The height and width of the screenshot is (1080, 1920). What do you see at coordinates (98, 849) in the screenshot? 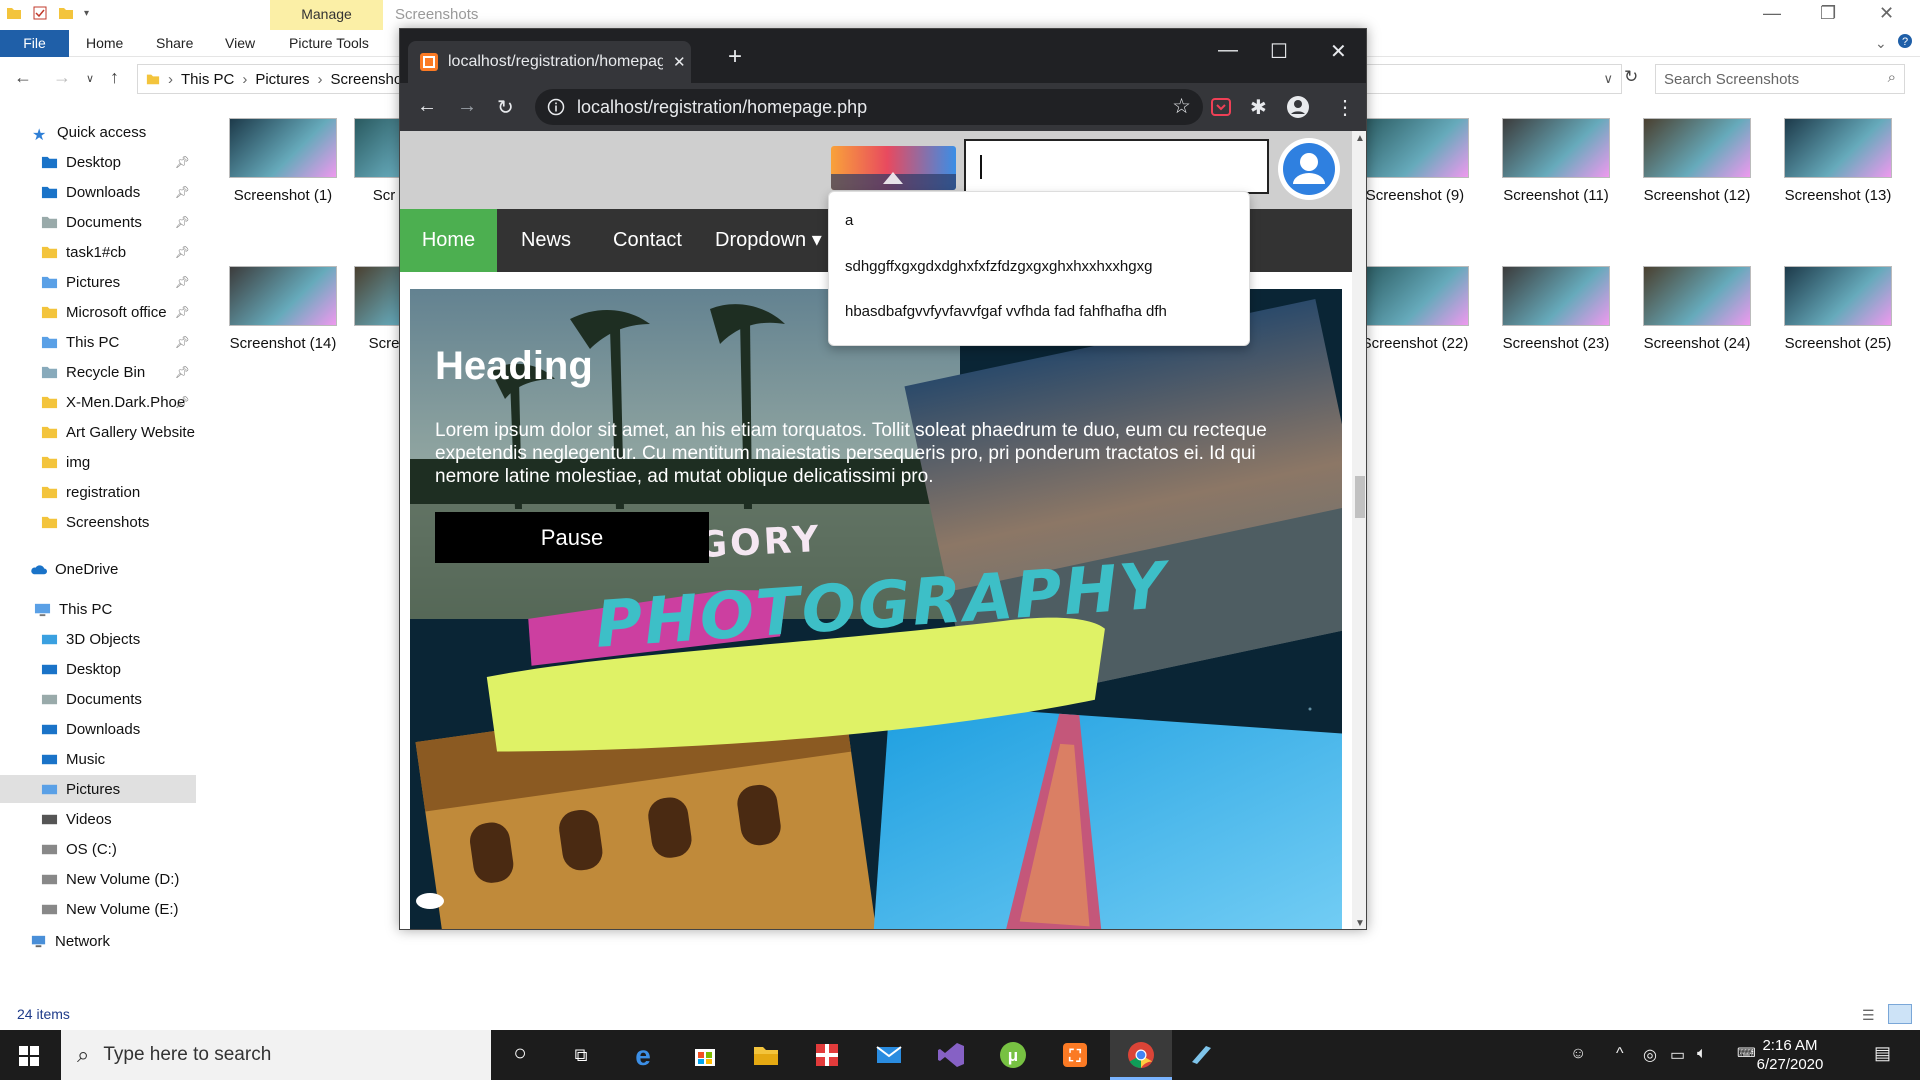
I see `sidebar-item: OS (C:)` at bounding box center [98, 849].